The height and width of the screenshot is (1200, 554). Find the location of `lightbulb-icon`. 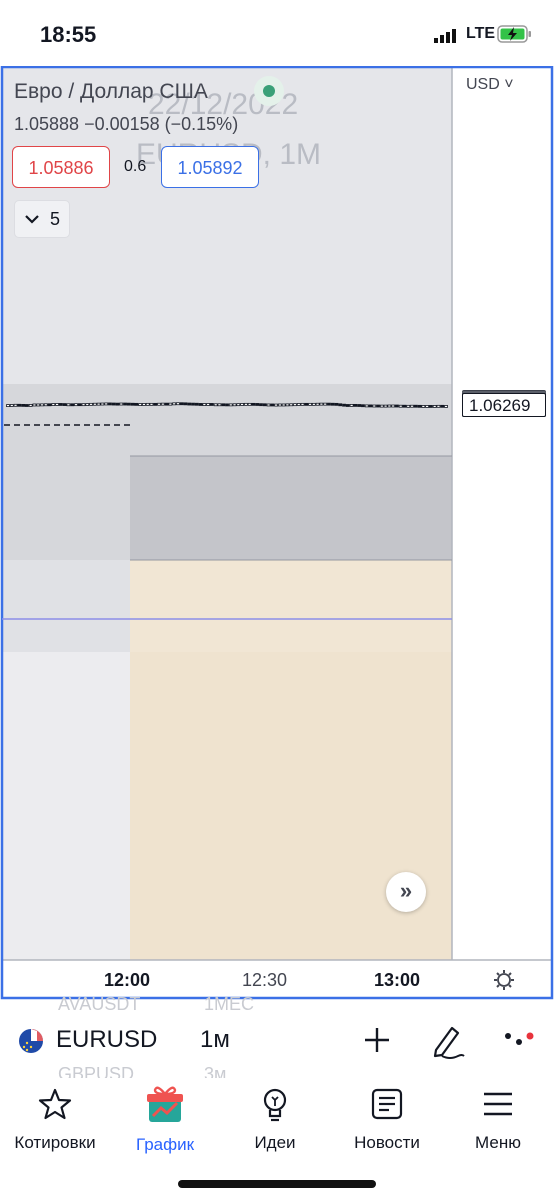

lightbulb-icon is located at coordinates (275, 1105).